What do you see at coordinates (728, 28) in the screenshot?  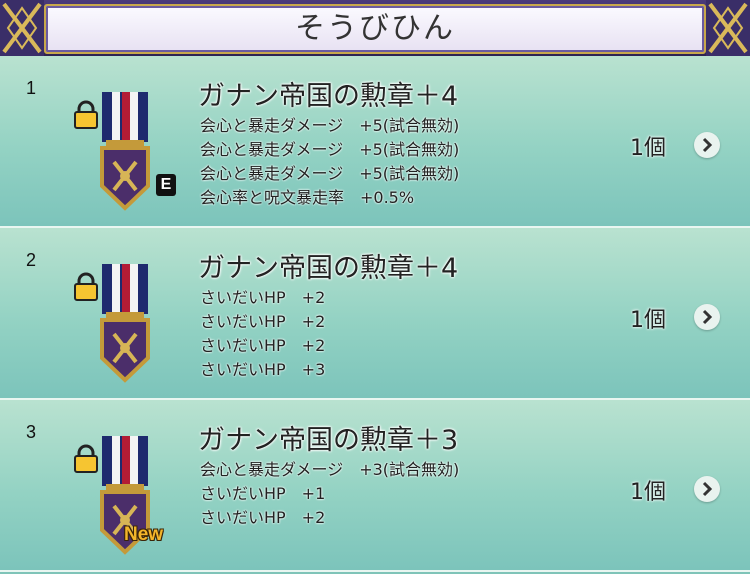 I see `corner-ornament-right-icon` at bounding box center [728, 28].